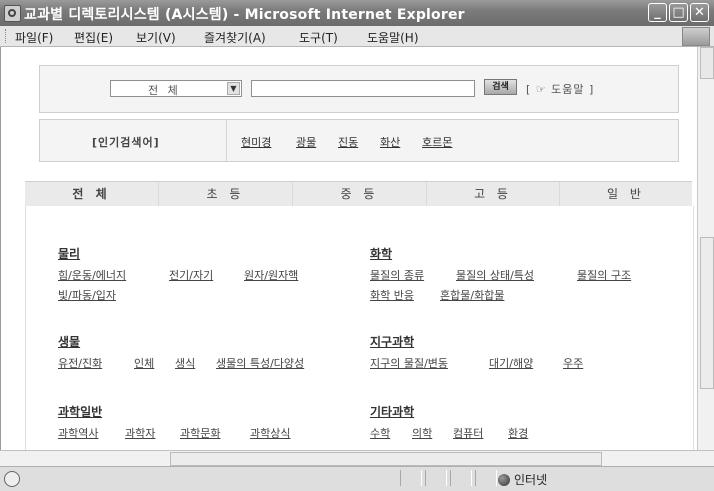  I want to click on menu-help: 도움말(H), so click(393, 37).